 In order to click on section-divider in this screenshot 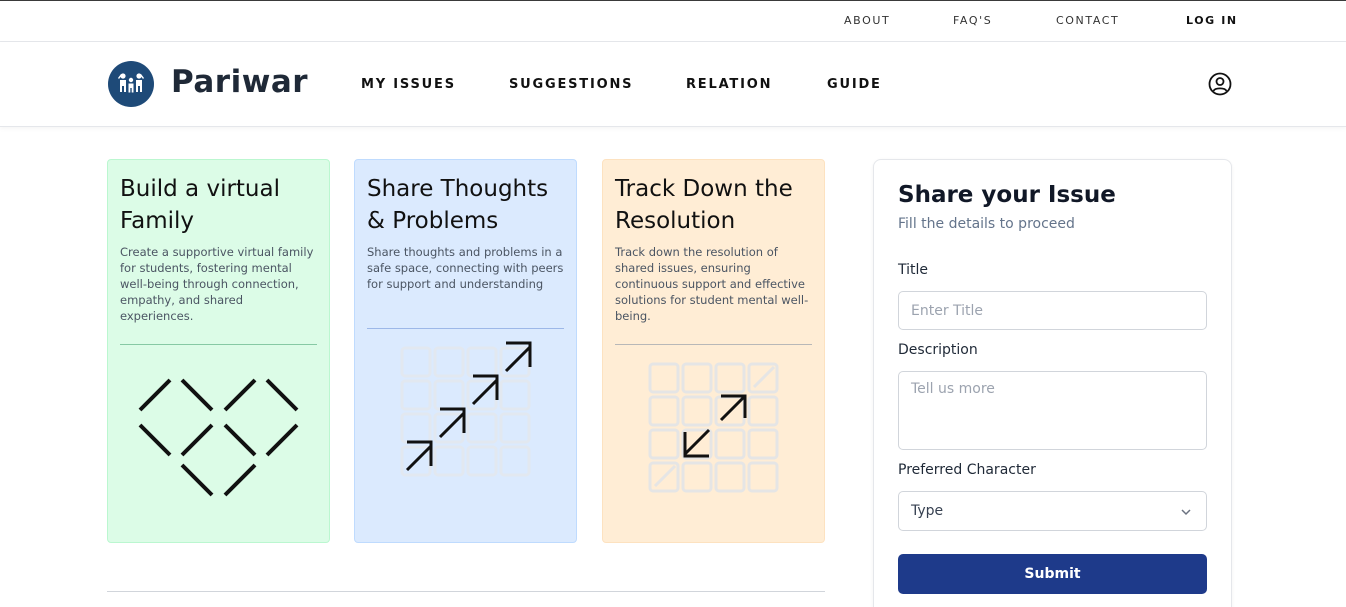, I will do `click(466, 591)`.